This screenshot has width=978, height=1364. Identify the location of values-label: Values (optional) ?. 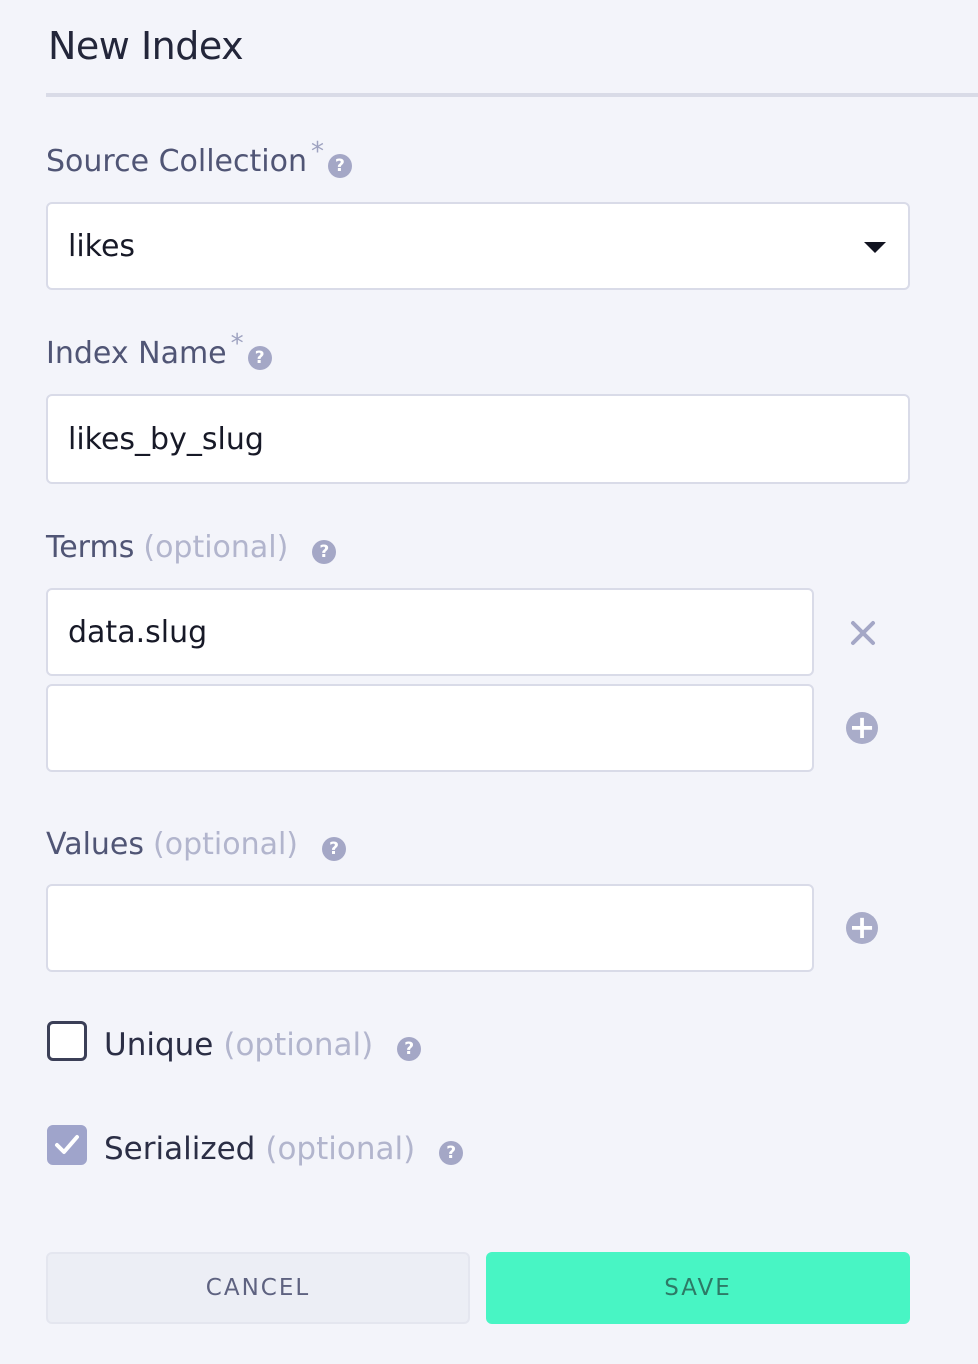
(196, 845).